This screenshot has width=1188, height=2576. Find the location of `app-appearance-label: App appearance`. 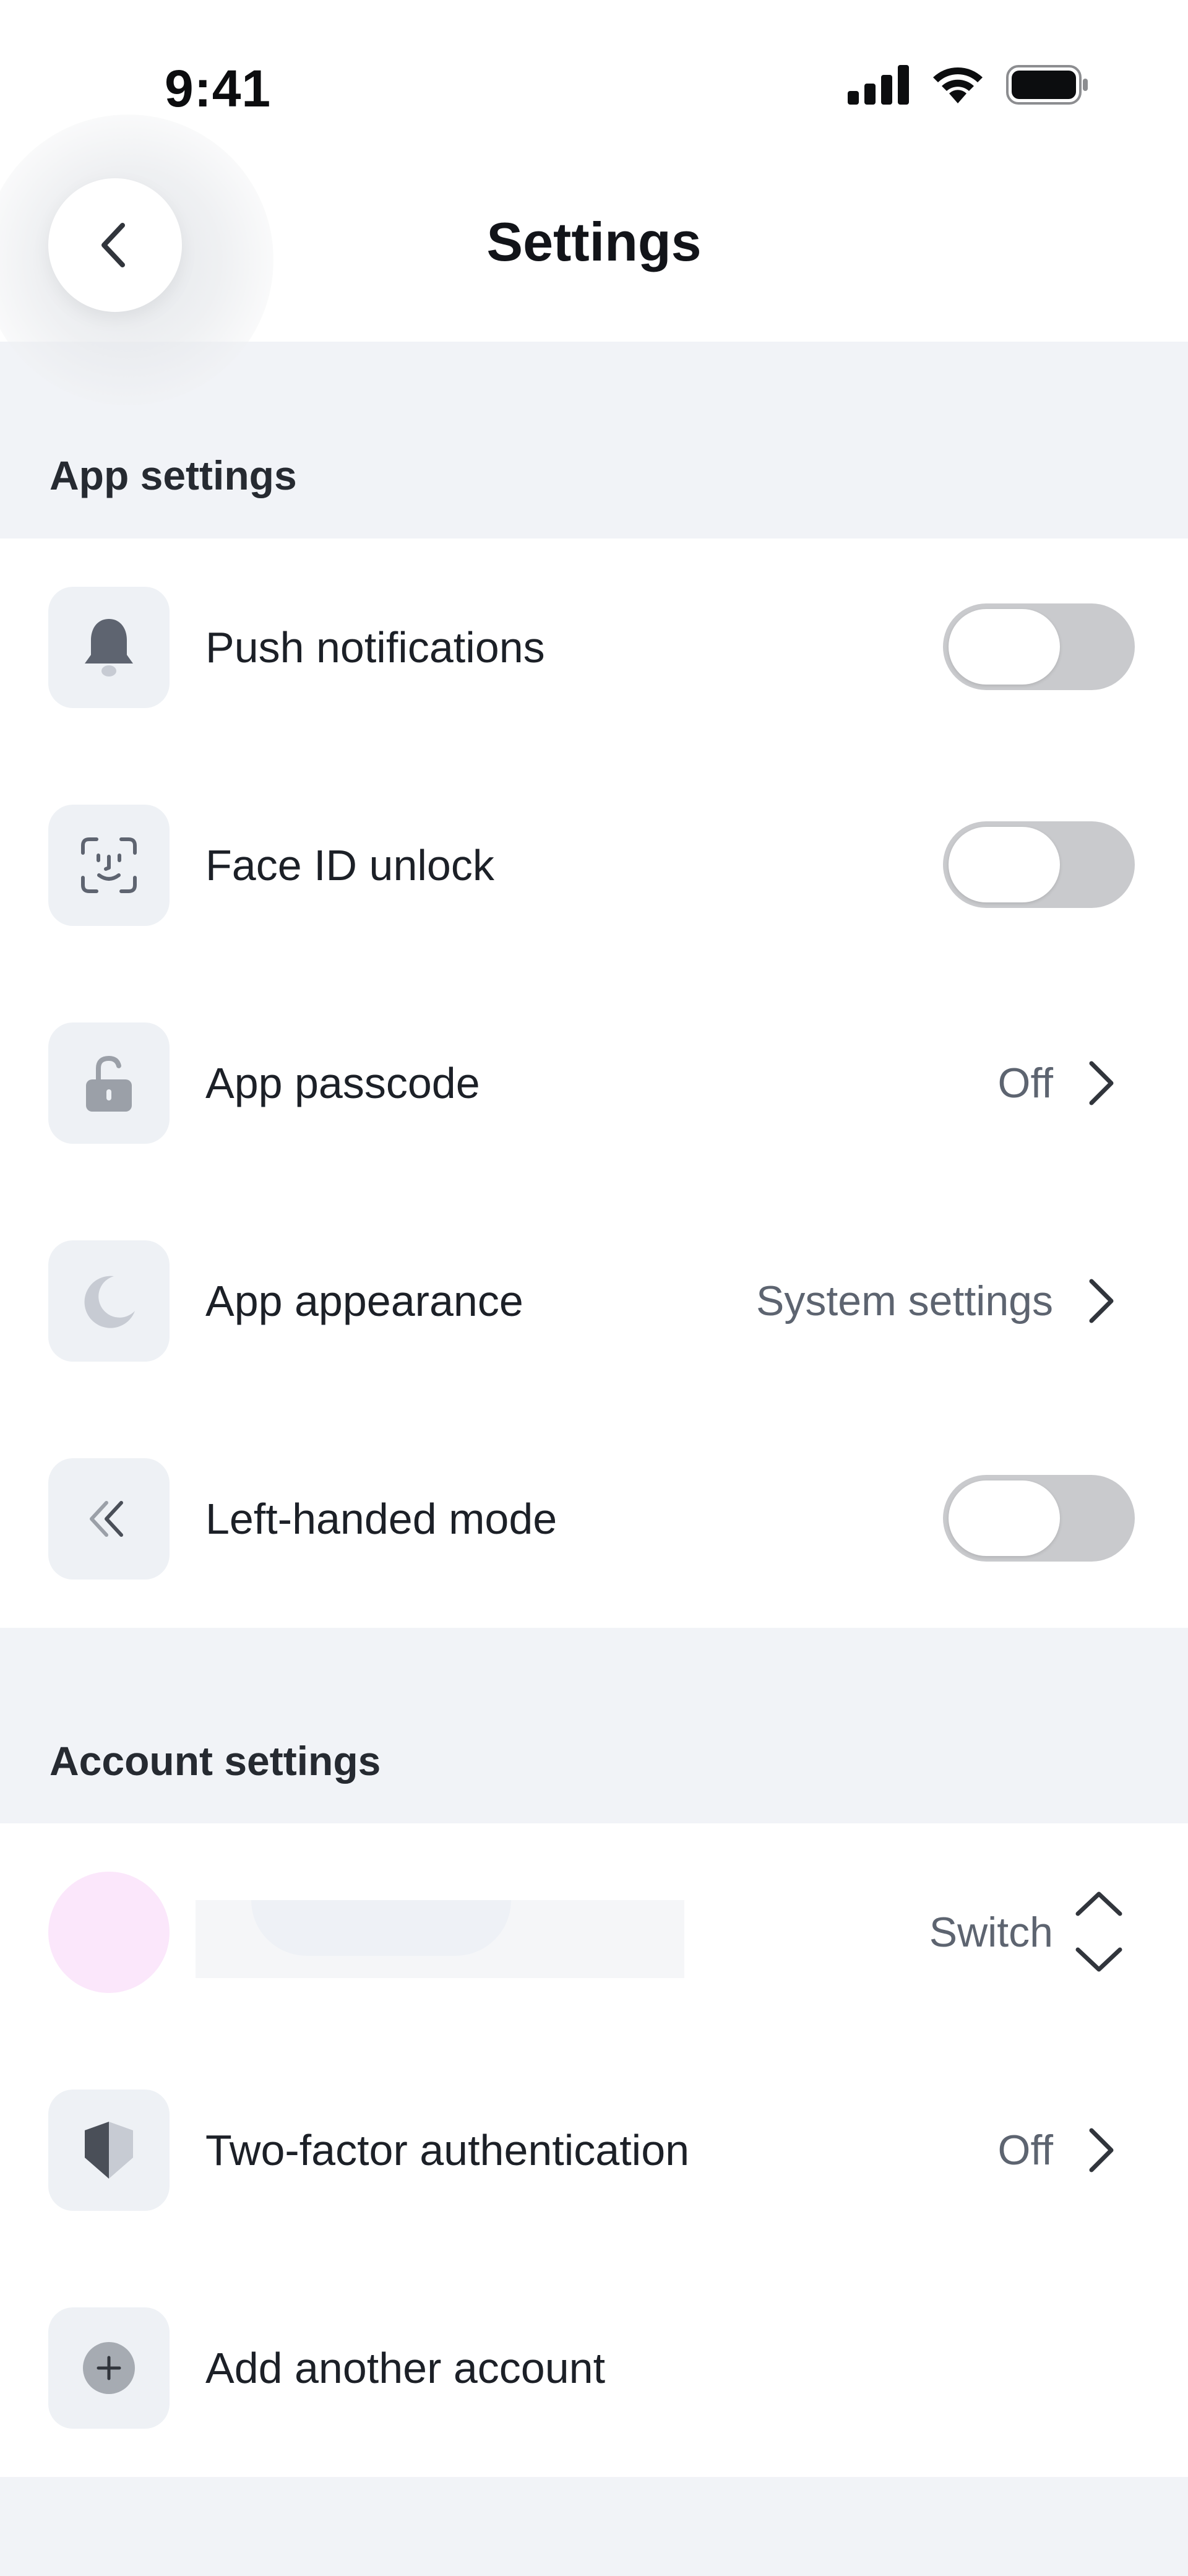

app-appearance-label: App appearance is located at coordinates (364, 1301).